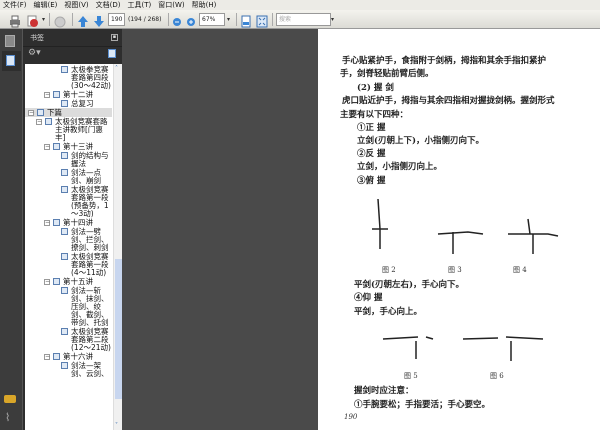 This screenshot has width=600, height=430. Describe the element at coordinates (11, 229) in the screenshot. I see `navigation-strip: ⌇` at that location.